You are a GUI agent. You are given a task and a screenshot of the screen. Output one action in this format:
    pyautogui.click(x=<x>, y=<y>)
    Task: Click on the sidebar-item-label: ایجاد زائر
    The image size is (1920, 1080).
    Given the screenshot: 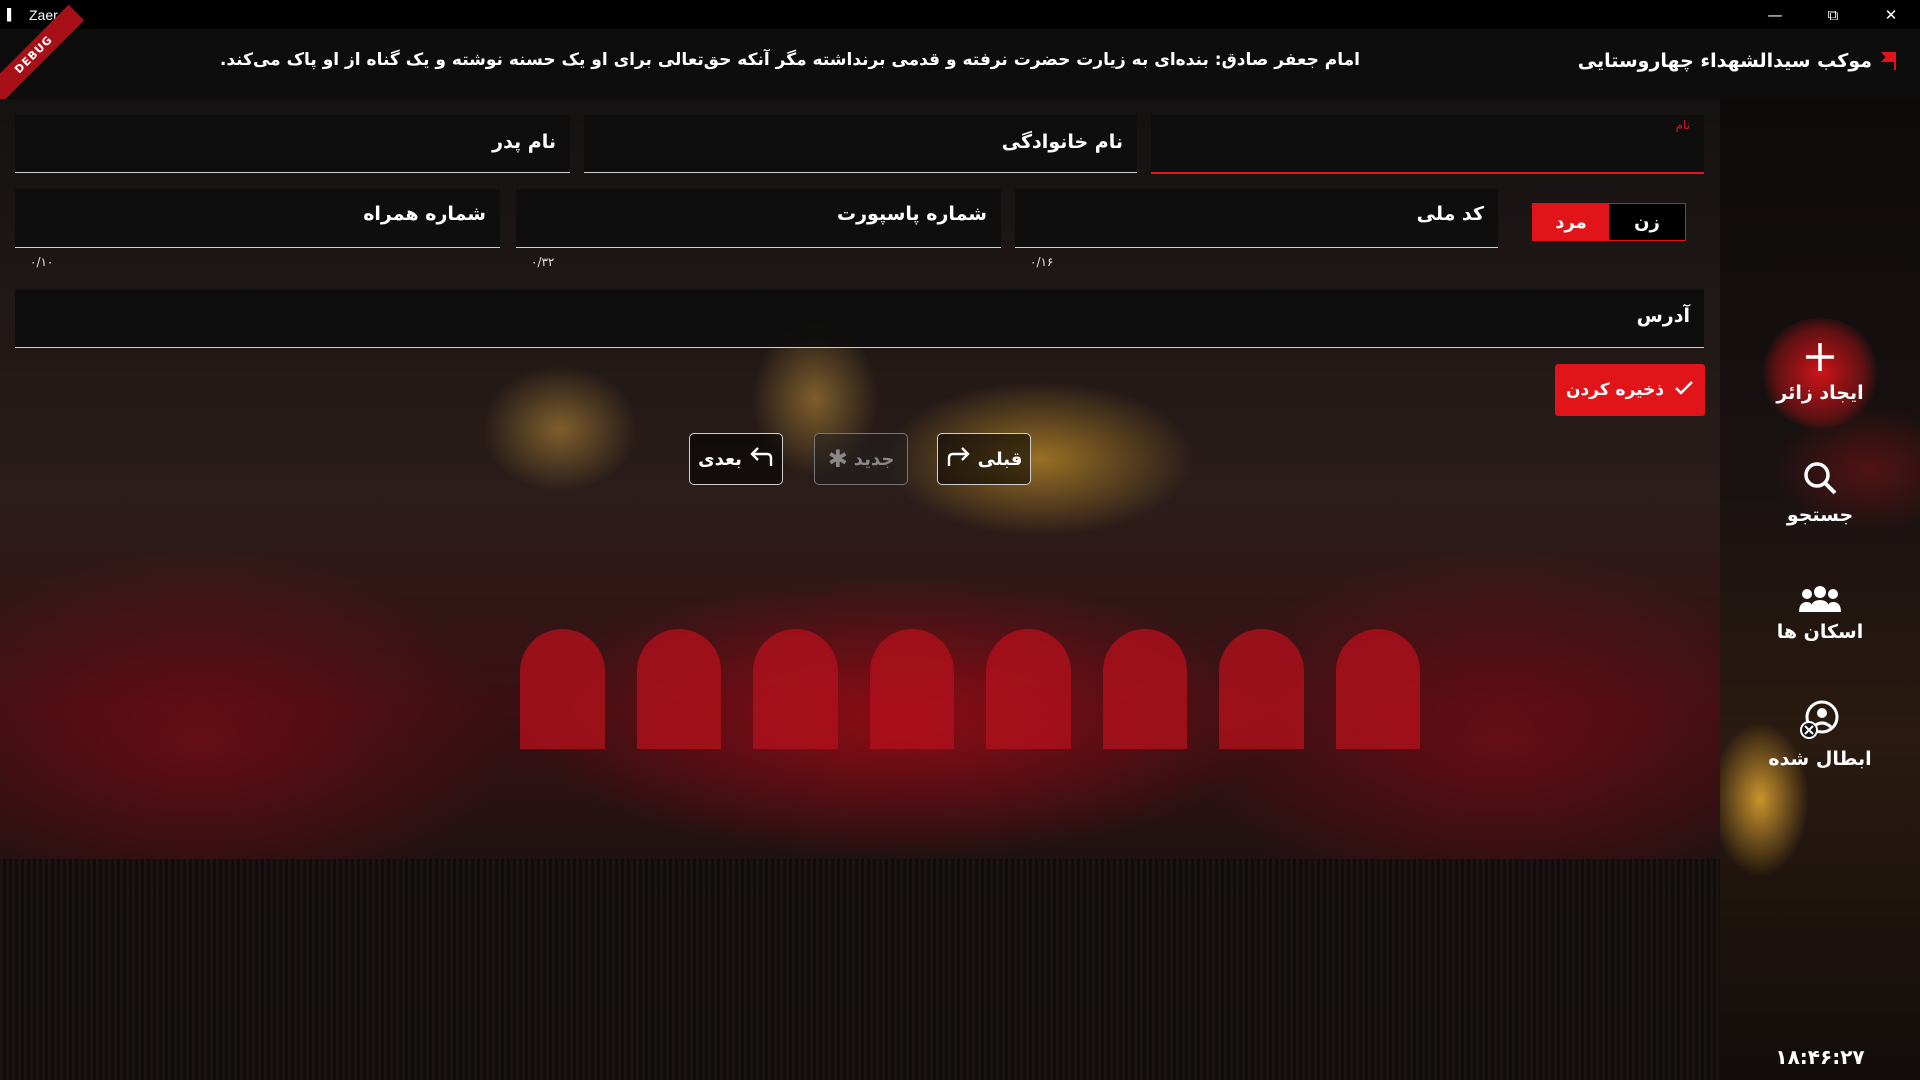 What is the action you would take?
    pyautogui.click(x=1820, y=393)
    